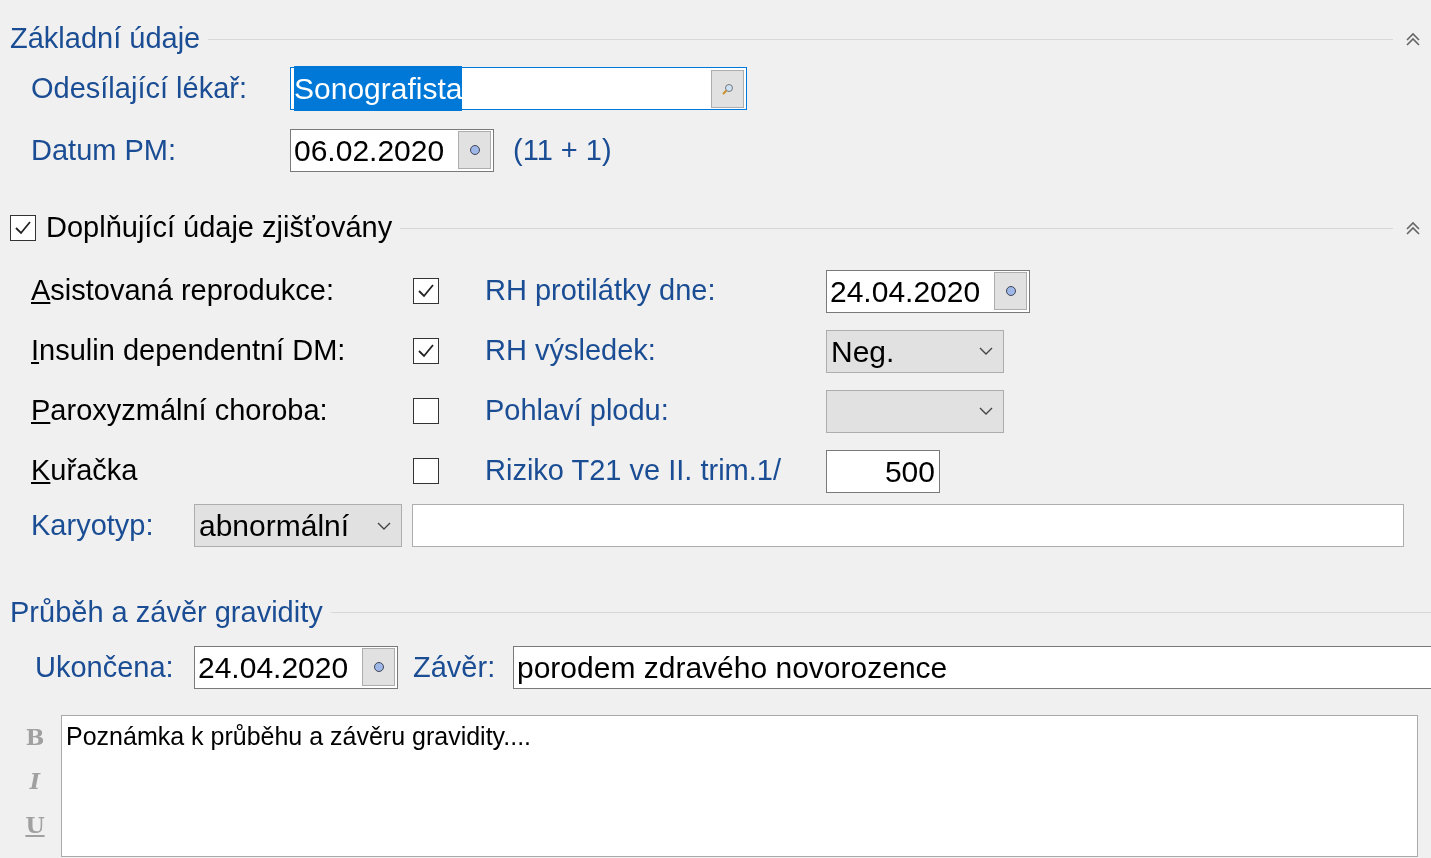 This screenshot has height=858, width=1431. What do you see at coordinates (518, 89) in the screenshot?
I see `input-field: Sonografista` at bounding box center [518, 89].